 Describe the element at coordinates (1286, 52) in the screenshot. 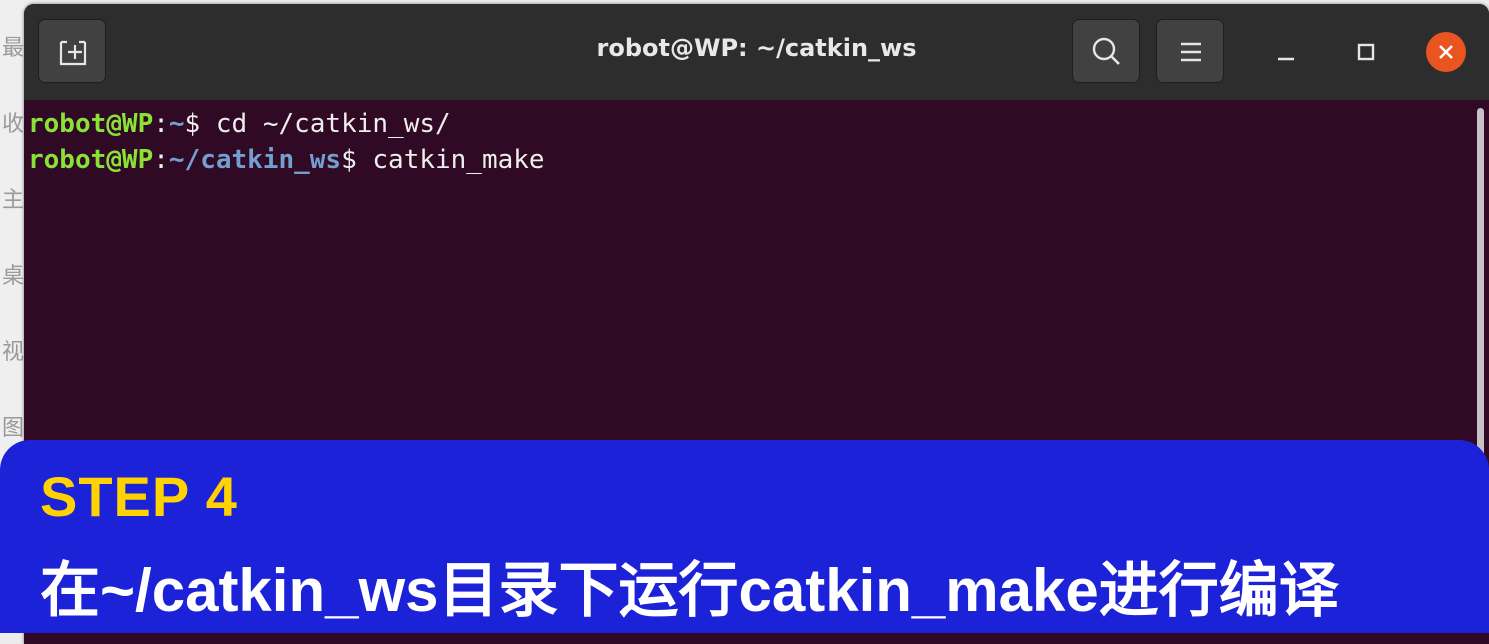

I see `minimize-button` at that location.